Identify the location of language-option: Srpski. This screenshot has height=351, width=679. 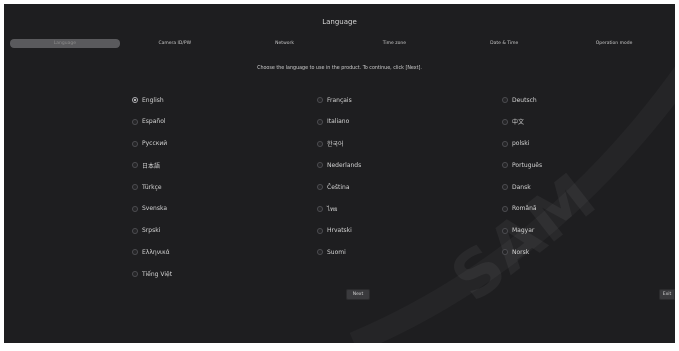
(146, 231).